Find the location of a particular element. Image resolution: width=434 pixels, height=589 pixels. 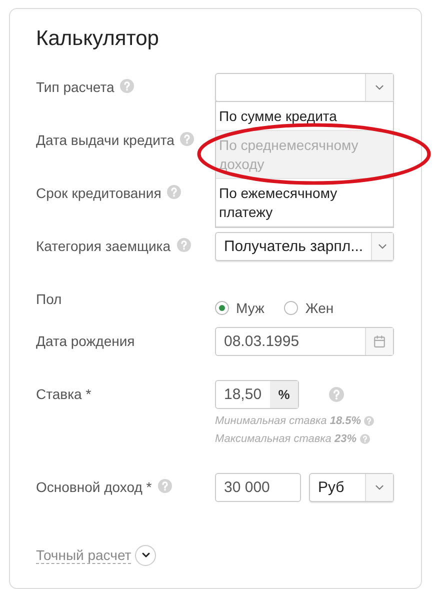

currency-dropdown: Руб is located at coordinates (351, 487).